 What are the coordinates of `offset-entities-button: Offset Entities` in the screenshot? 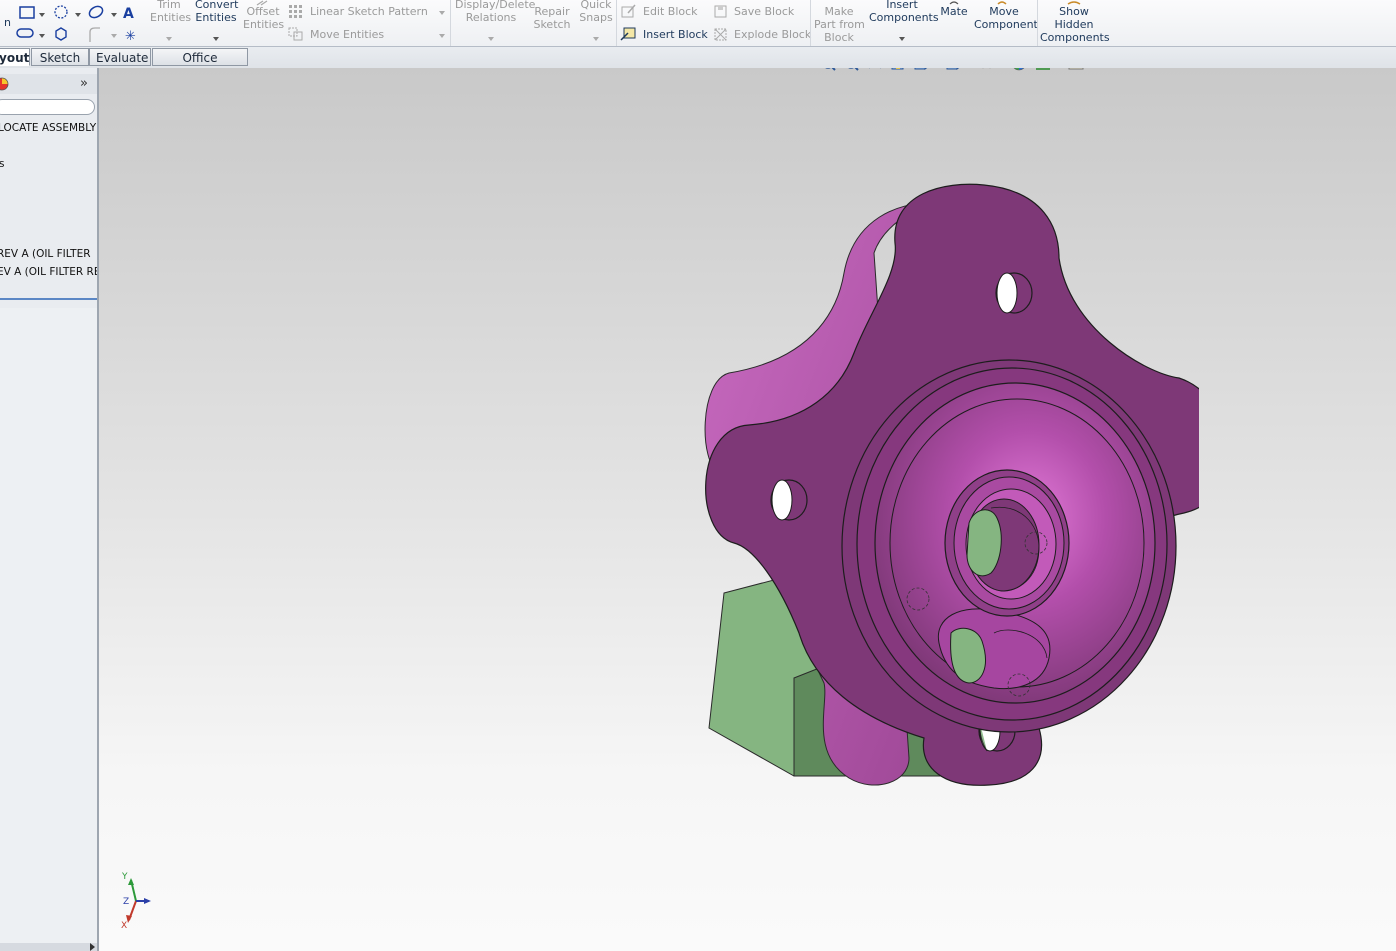 It's located at (264, 18).